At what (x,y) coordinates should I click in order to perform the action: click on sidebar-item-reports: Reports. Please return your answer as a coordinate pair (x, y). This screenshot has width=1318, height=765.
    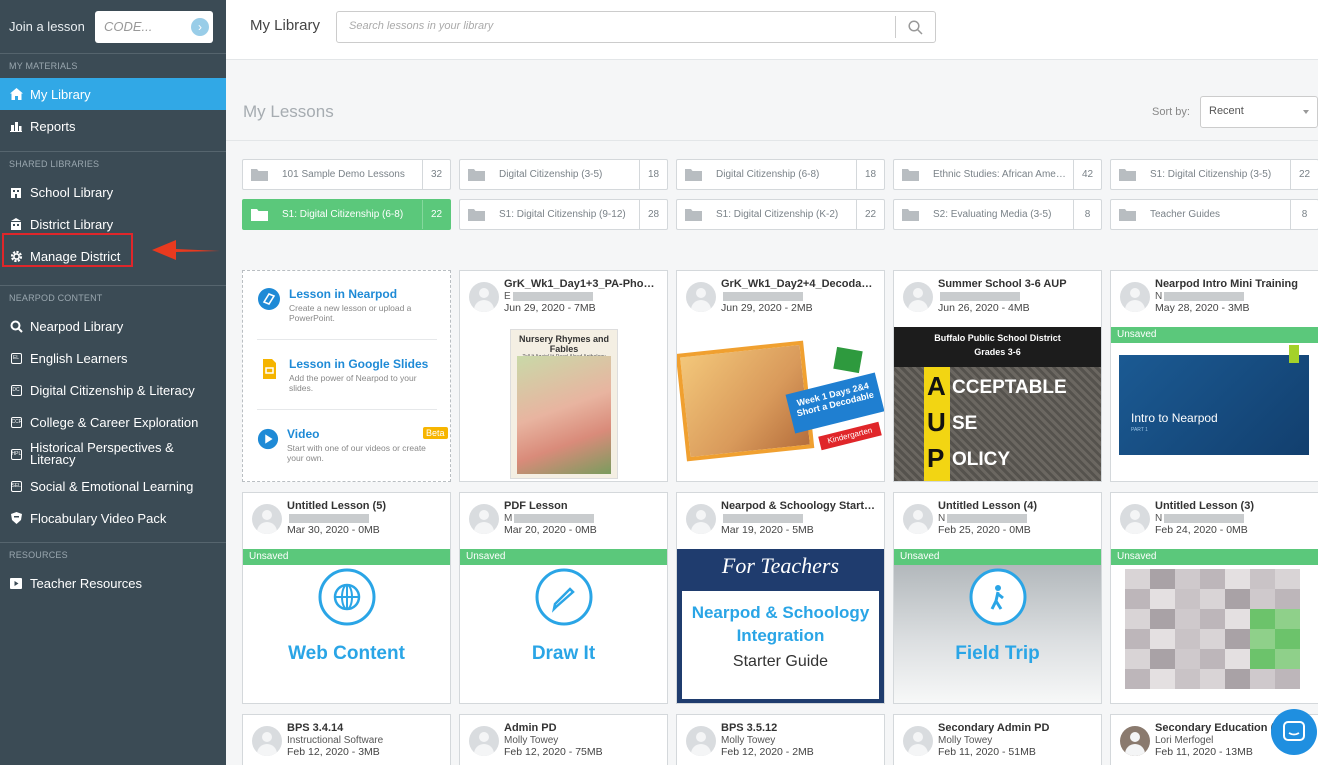
    Looking at the image, I should click on (113, 126).